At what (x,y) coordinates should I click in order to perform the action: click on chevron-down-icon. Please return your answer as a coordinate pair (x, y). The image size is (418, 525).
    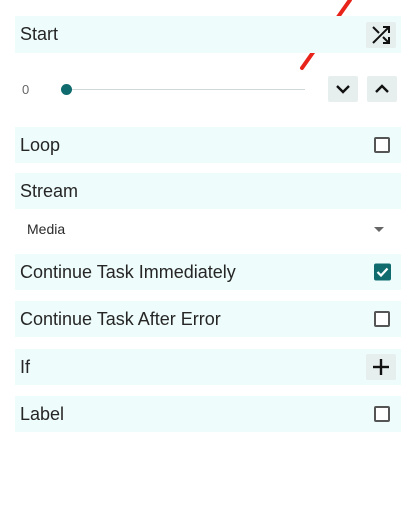
    Looking at the image, I should click on (343, 89).